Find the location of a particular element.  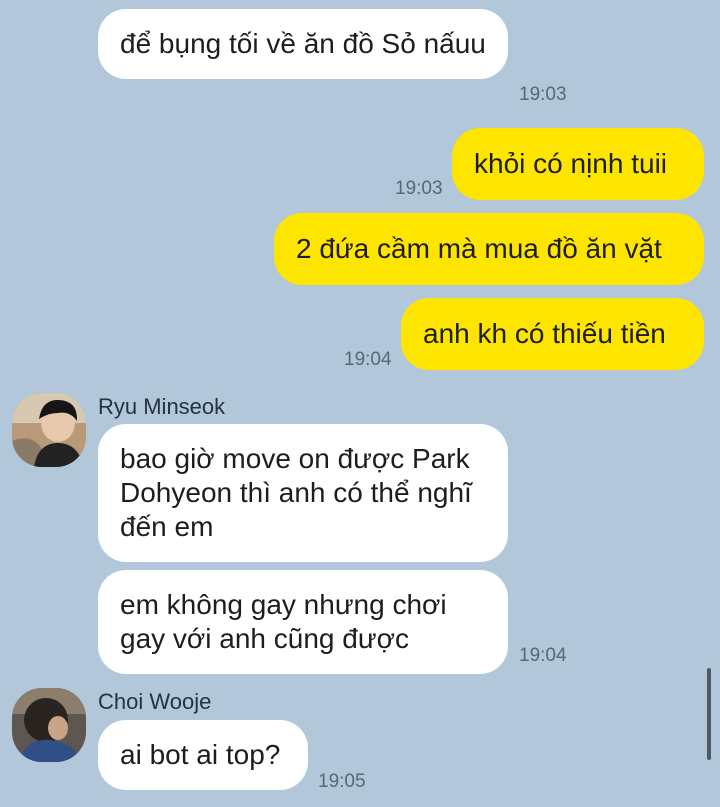

message-bubble-outgoing: 2 đứa cầm mà mua đồ ăn vặt is located at coordinates (489, 249).